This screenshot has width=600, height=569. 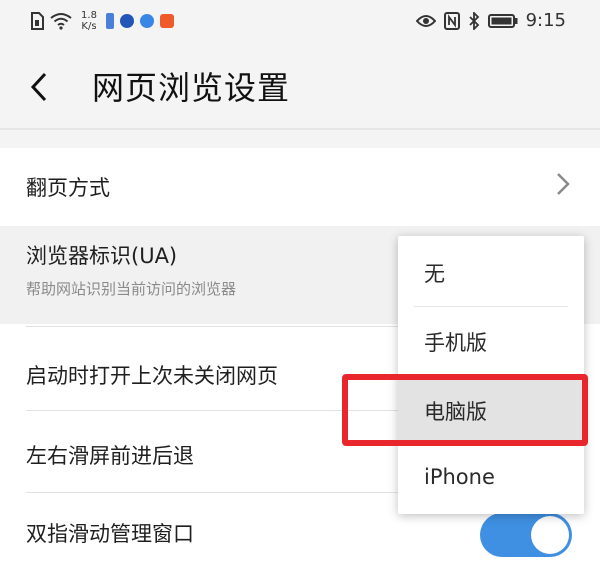 What do you see at coordinates (152, 376) in the screenshot?
I see `setting-label: 启动时打开上次未关闭网页` at bounding box center [152, 376].